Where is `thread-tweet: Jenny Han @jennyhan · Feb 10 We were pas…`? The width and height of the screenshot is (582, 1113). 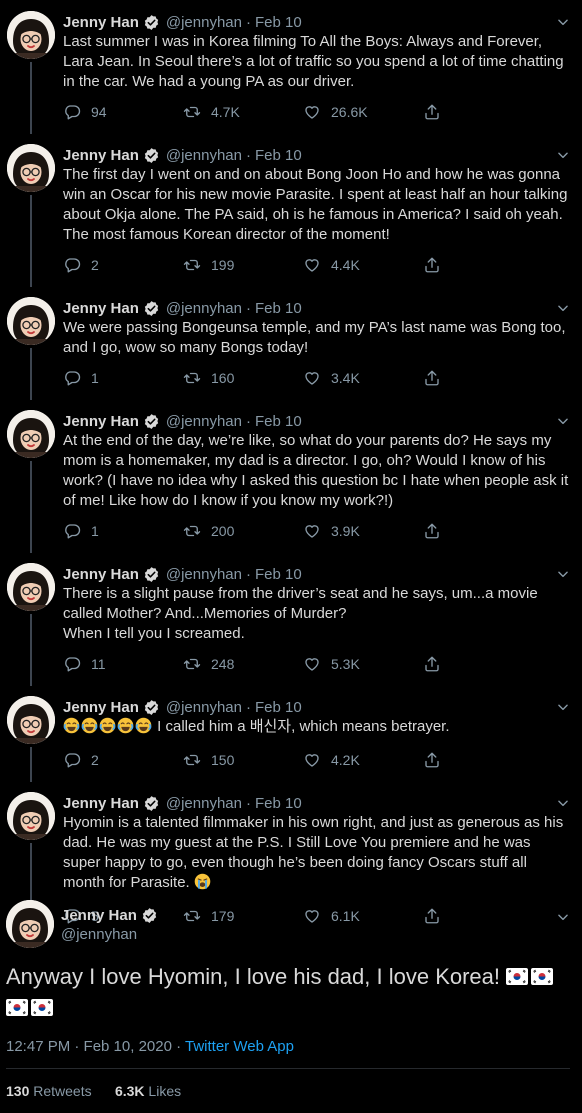
thread-tweet: Jenny Han @jennyhan · Feb 10 We were pas… is located at coordinates (291, 343).